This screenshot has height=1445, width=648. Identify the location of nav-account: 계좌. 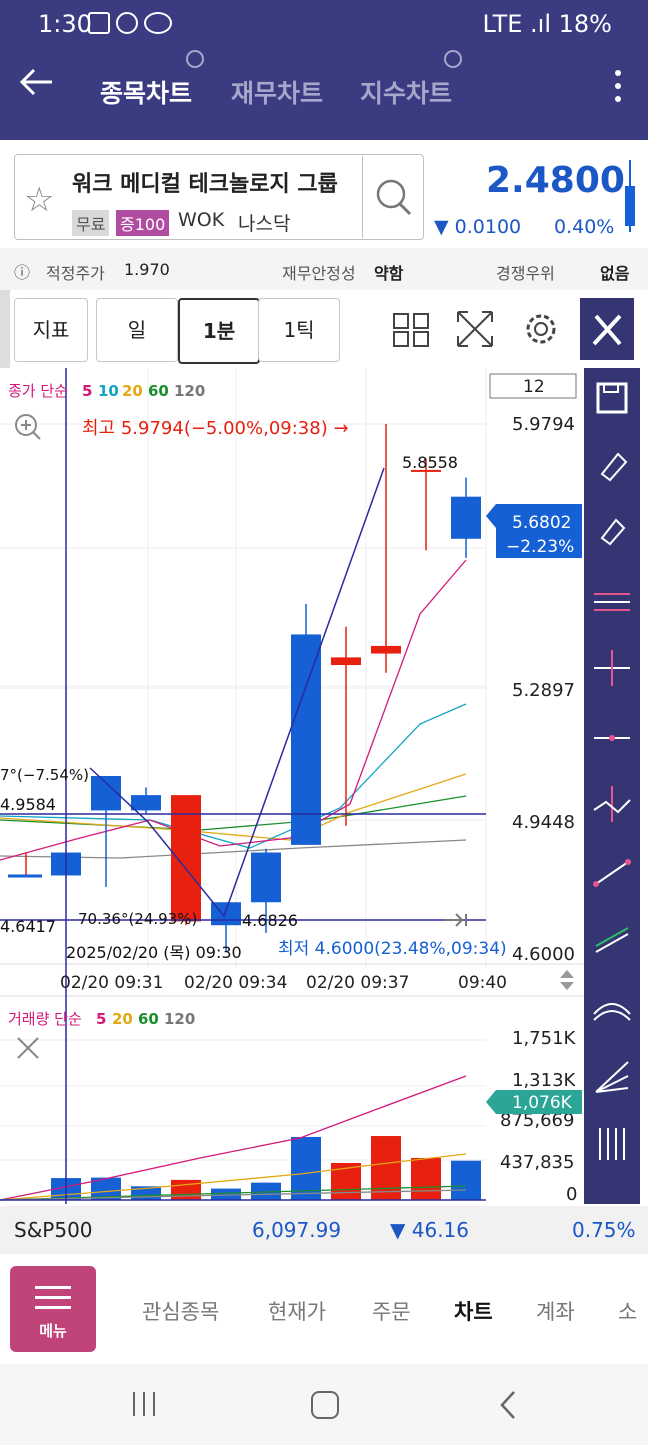
(555, 1311).